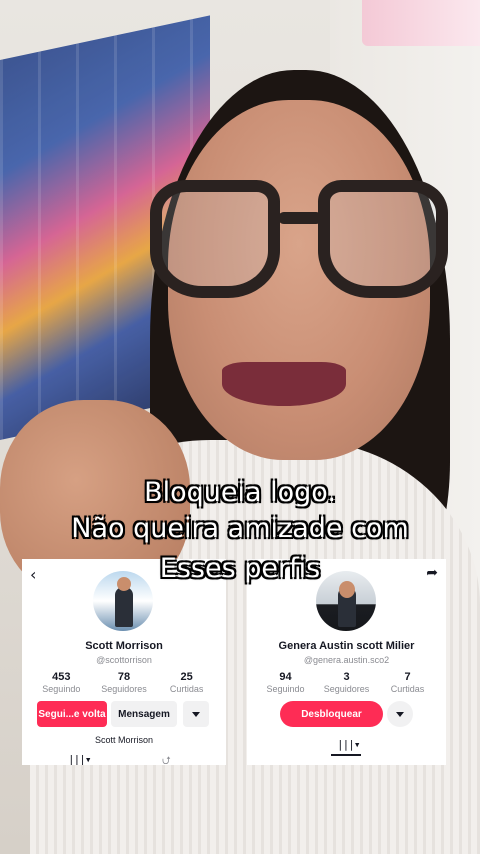 The height and width of the screenshot is (854, 480). Describe the element at coordinates (124, 740) in the screenshot. I see `suggested-account-name: Scott Morrison` at that location.